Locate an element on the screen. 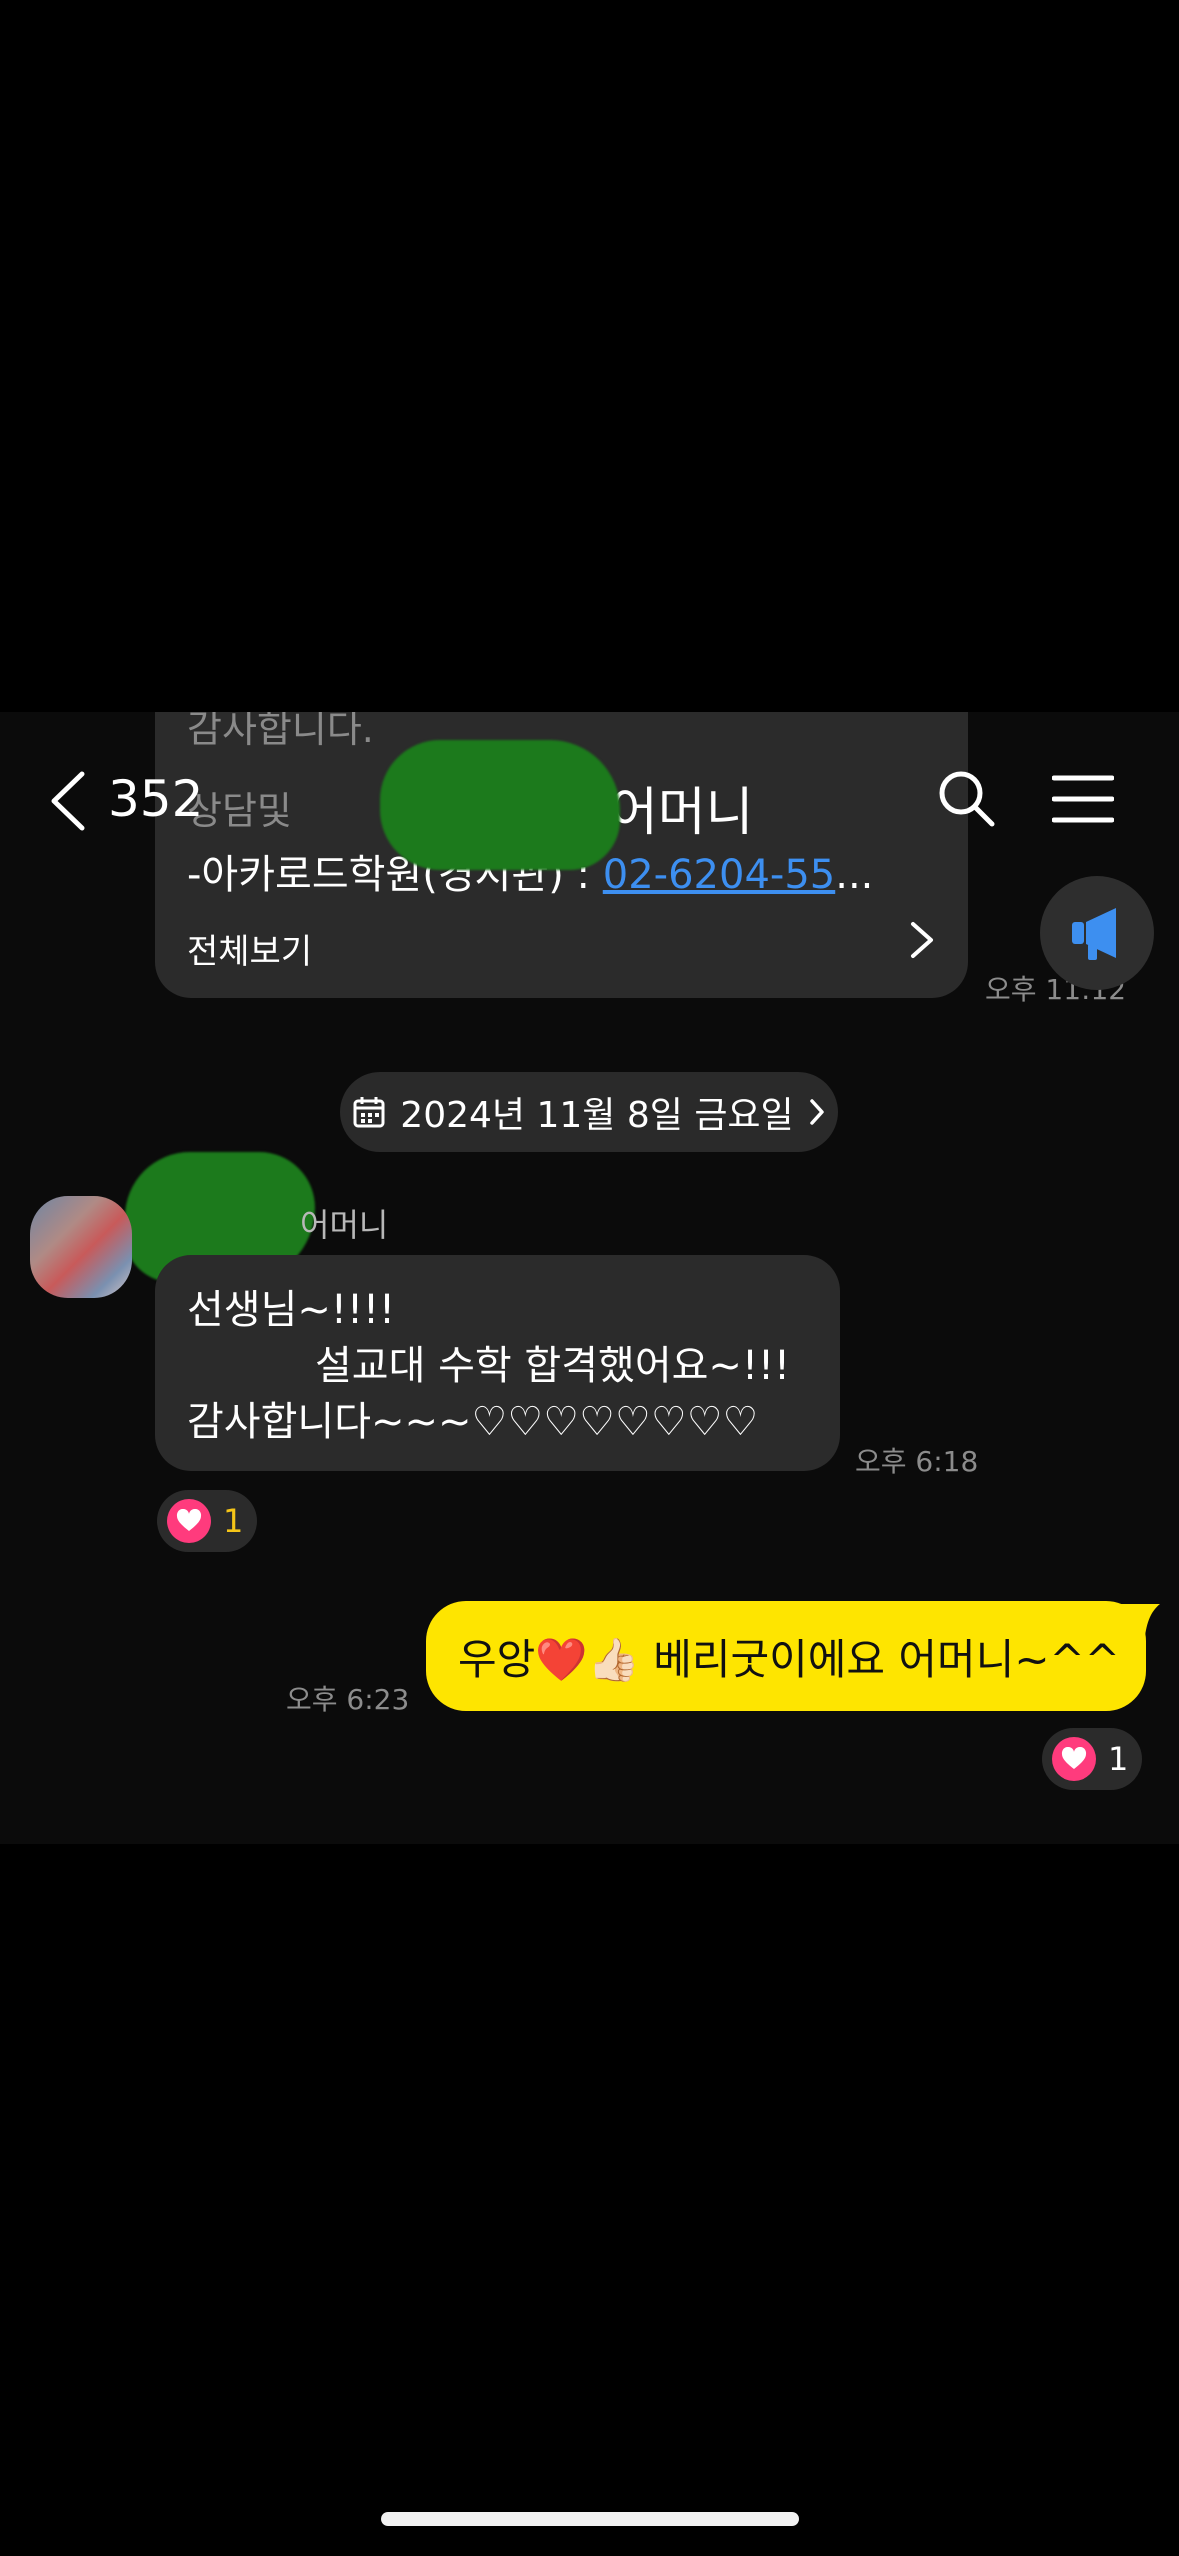 The image size is (1179, 2556). unread-count: 352 is located at coordinates (155, 799).